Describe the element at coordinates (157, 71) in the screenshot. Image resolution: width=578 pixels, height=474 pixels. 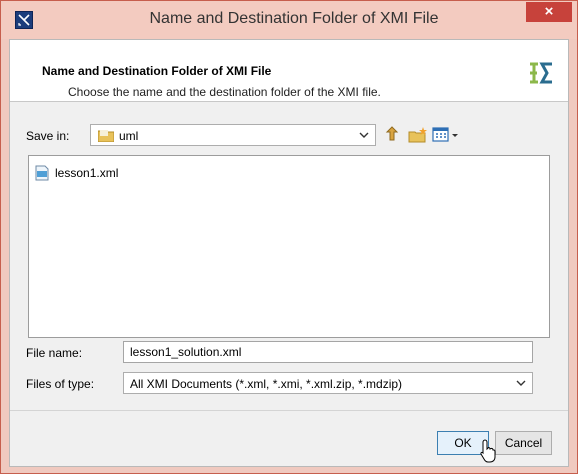
I see `header-title: Name and Destination Folder of XMI File` at that location.